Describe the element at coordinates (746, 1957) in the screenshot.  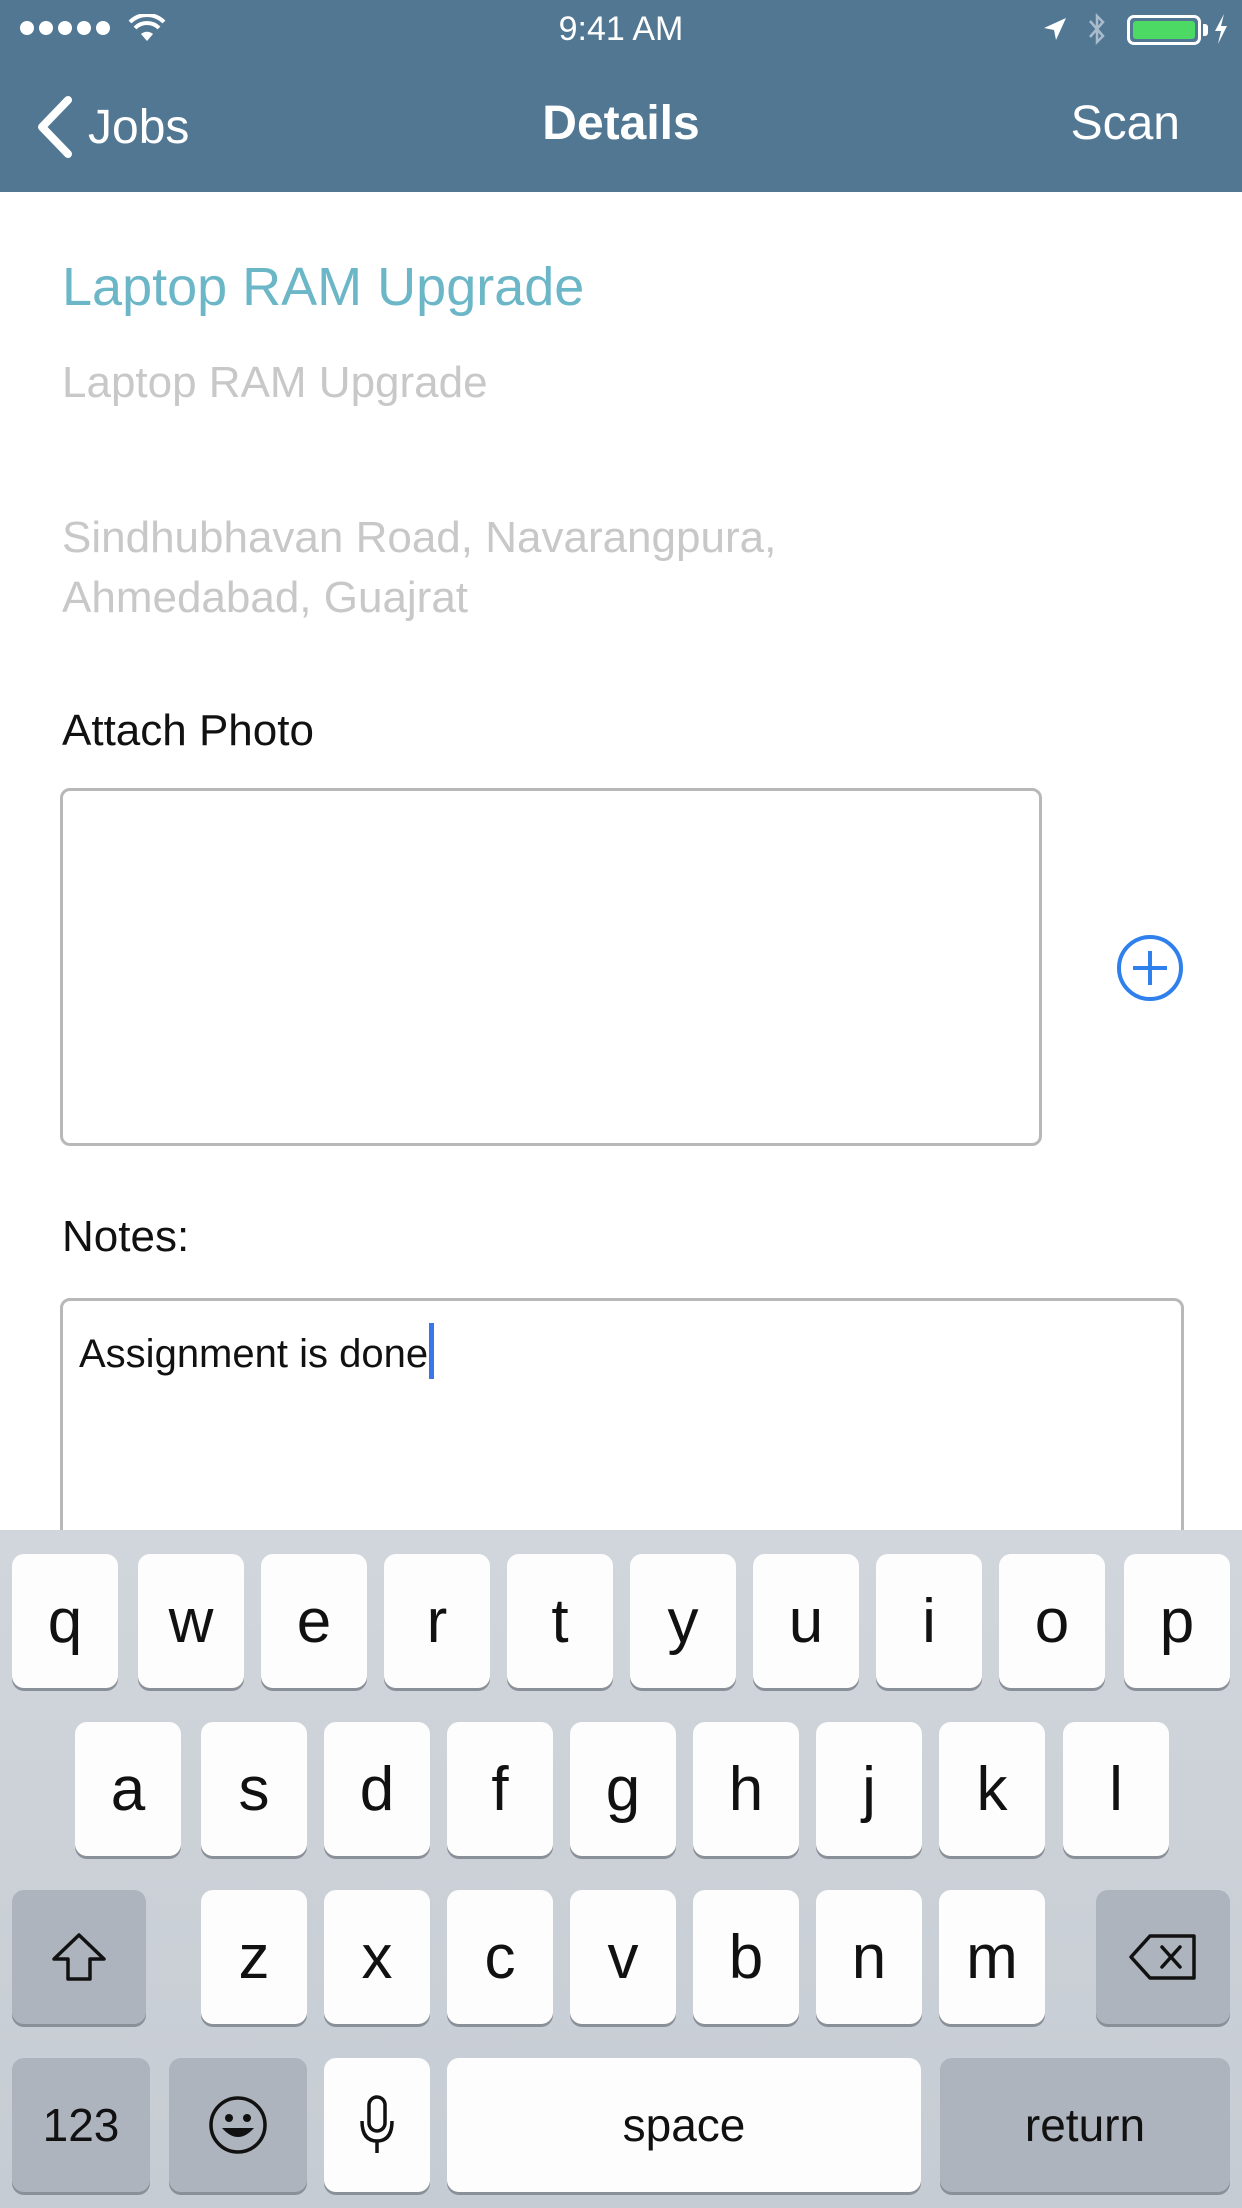
I see `key-b: b` at that location.